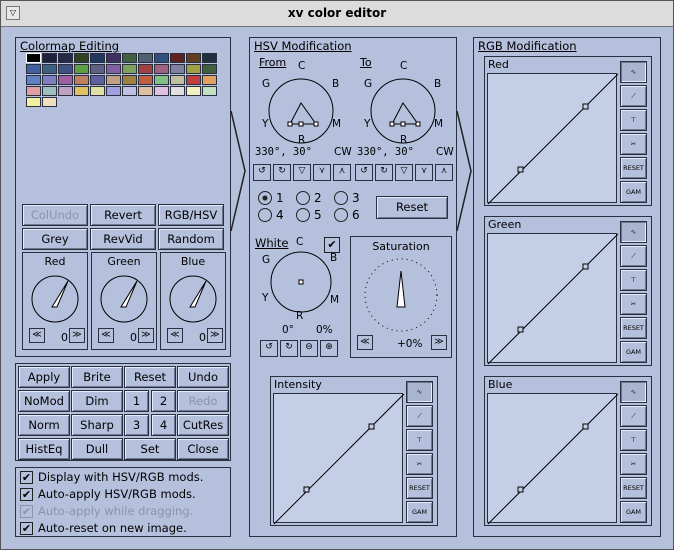 The width and height of the screenshot is (674, 550). I want to click on saturation-dec-button: ≪, so click(365, 342).